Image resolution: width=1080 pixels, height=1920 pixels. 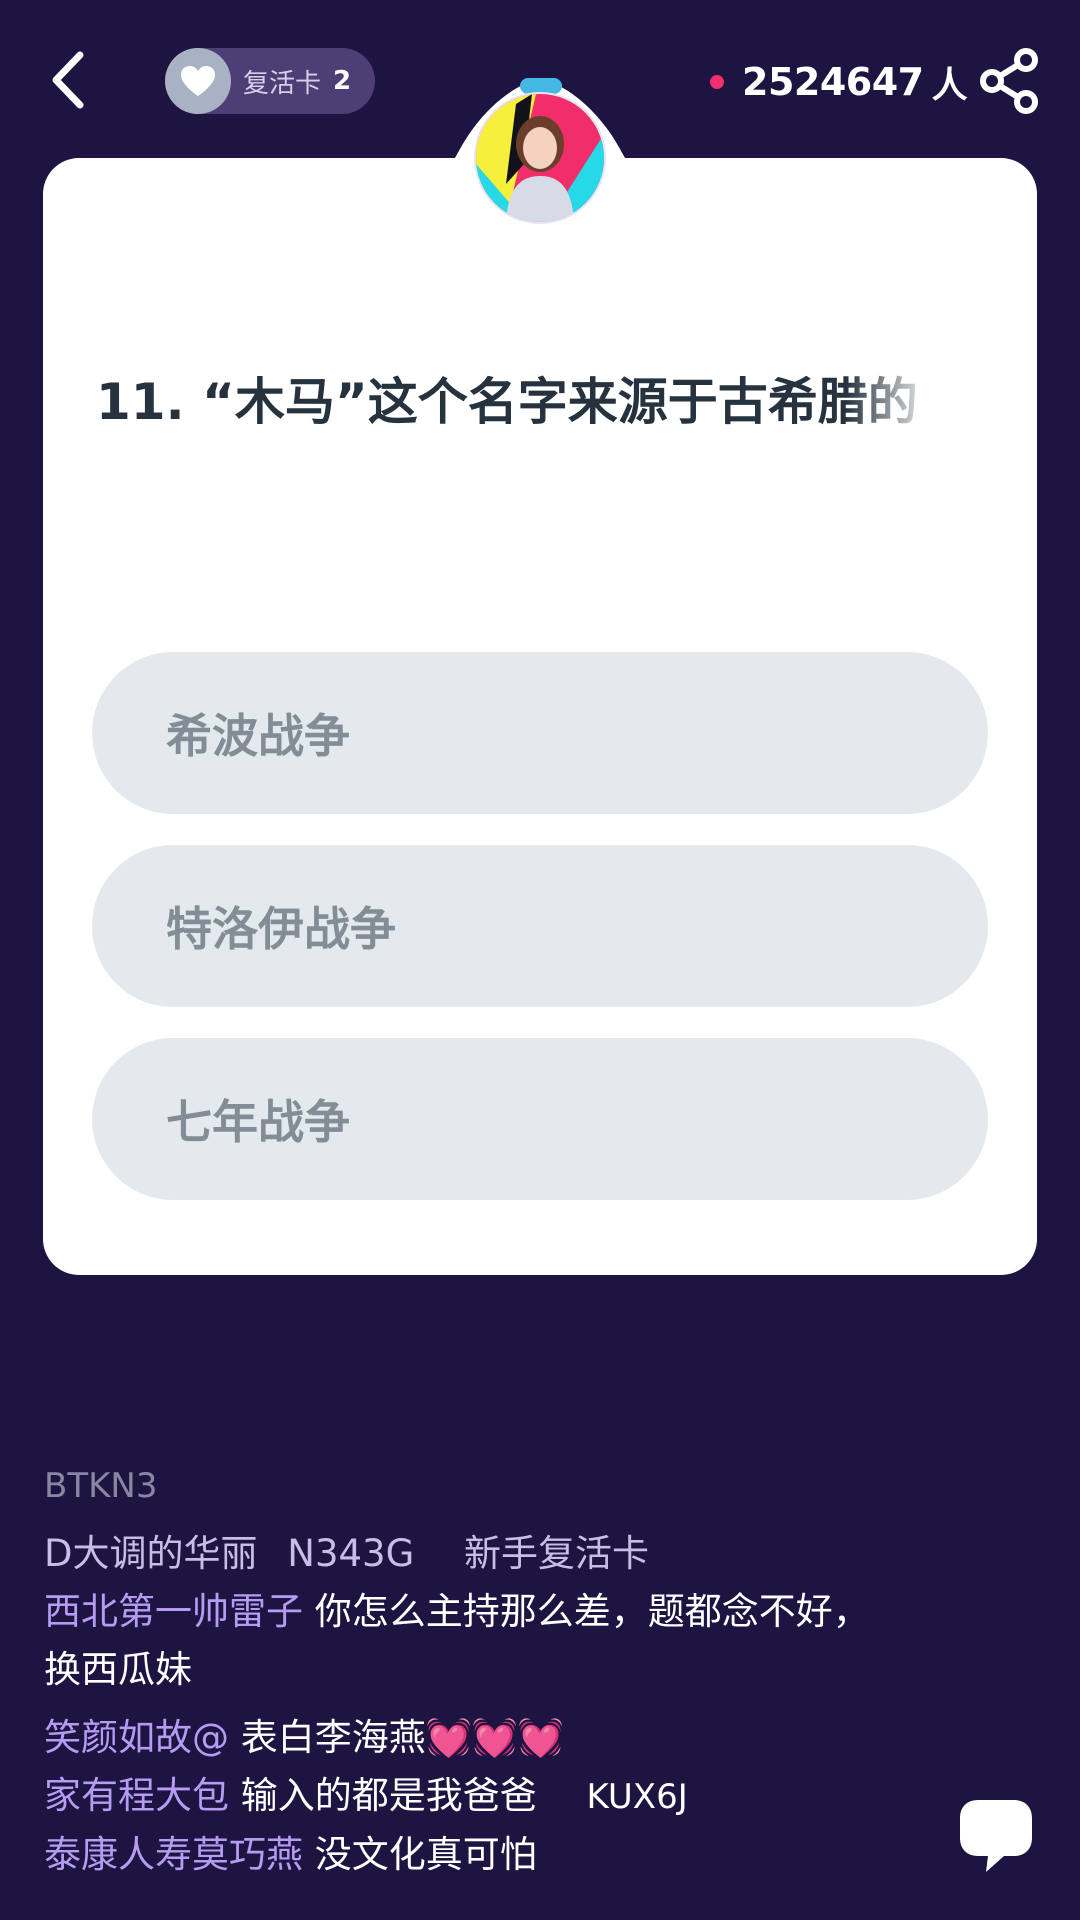 I want to click on comment-row: 泰康人寿莫巧燕 没文化真可怕, so click(x=494, y=1855).